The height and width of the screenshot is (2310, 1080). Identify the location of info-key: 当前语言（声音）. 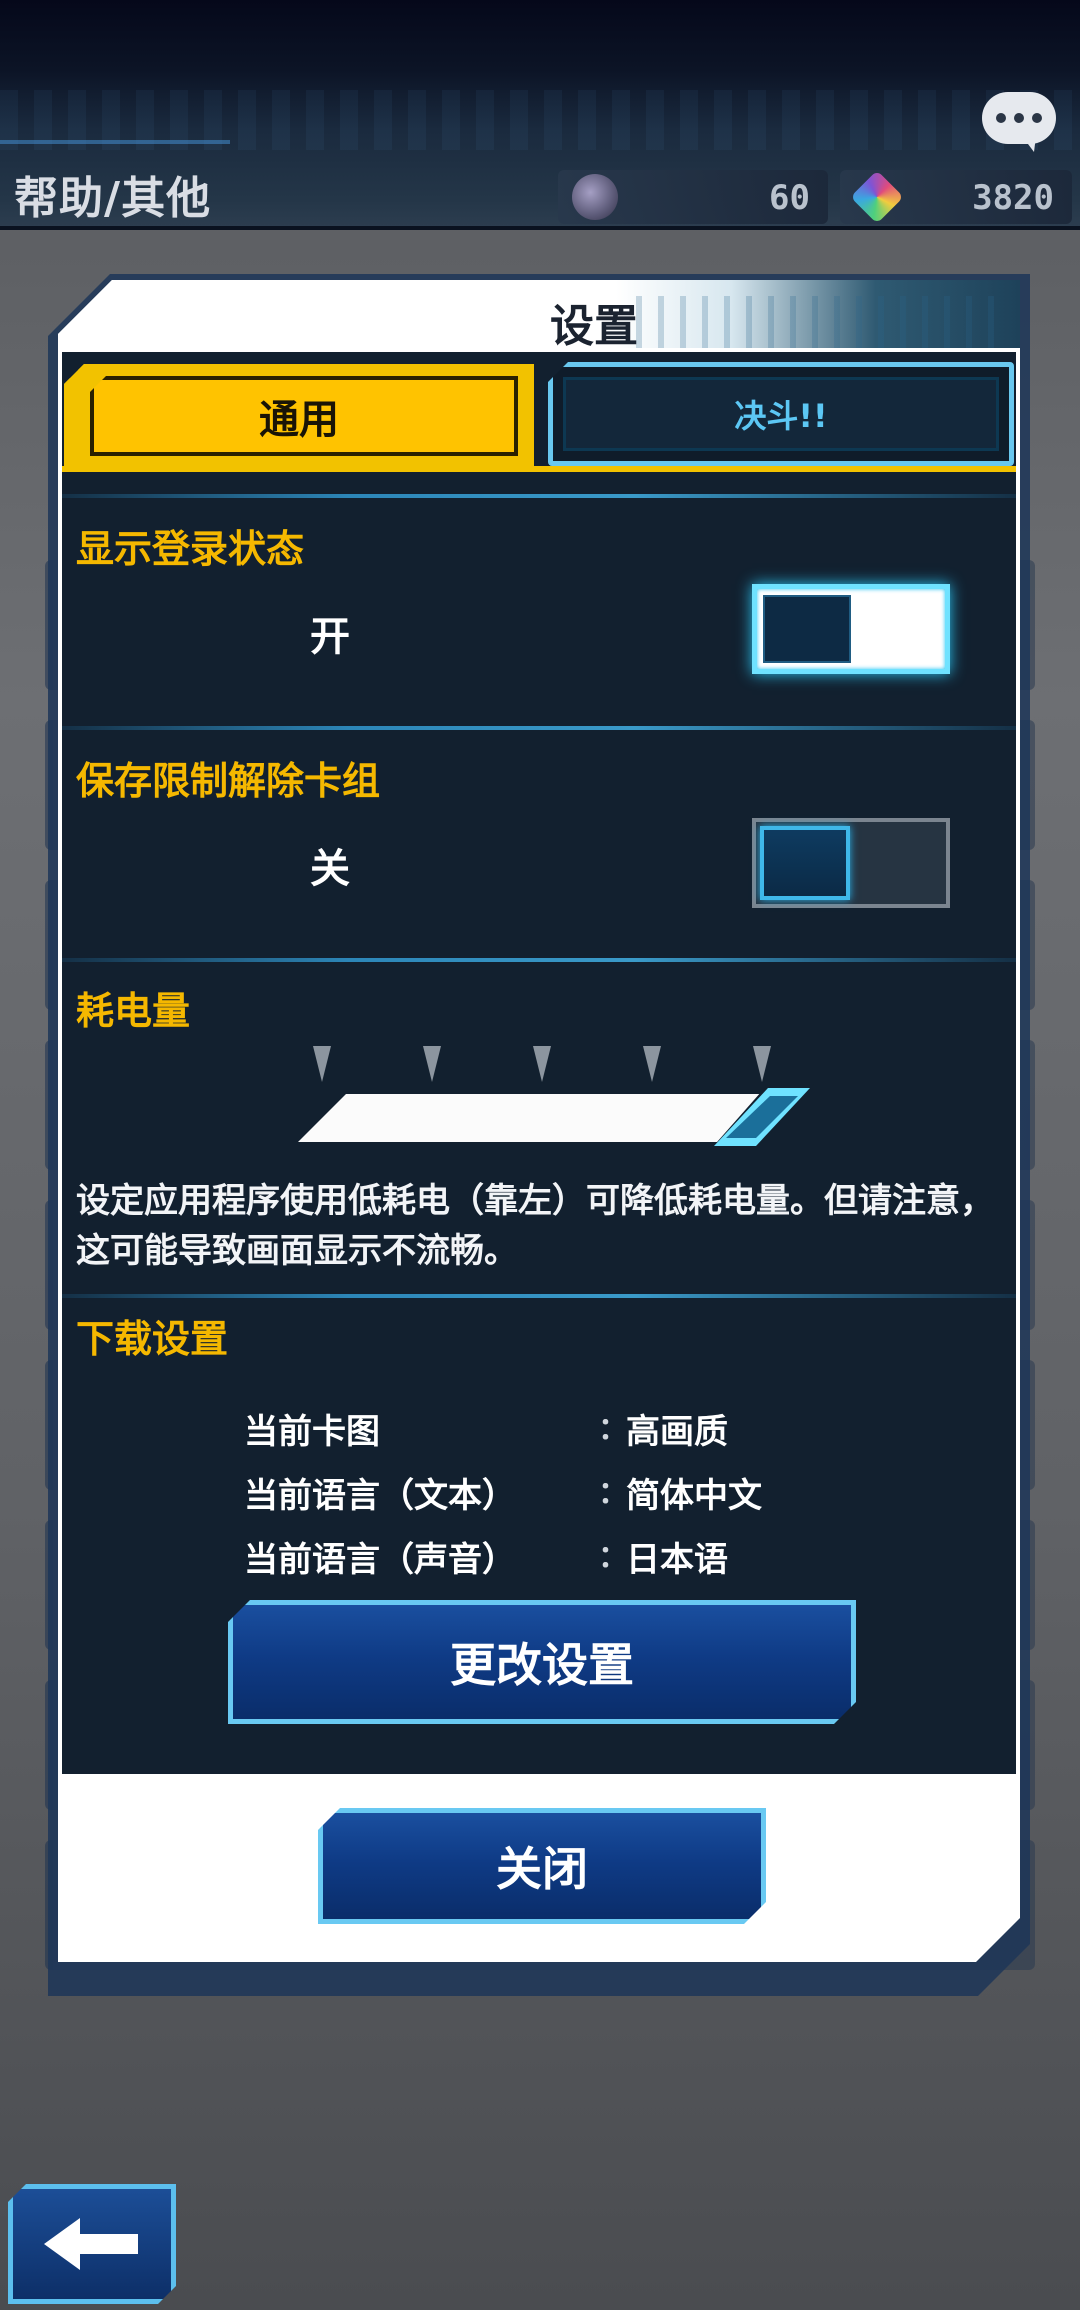
(380, 1560).